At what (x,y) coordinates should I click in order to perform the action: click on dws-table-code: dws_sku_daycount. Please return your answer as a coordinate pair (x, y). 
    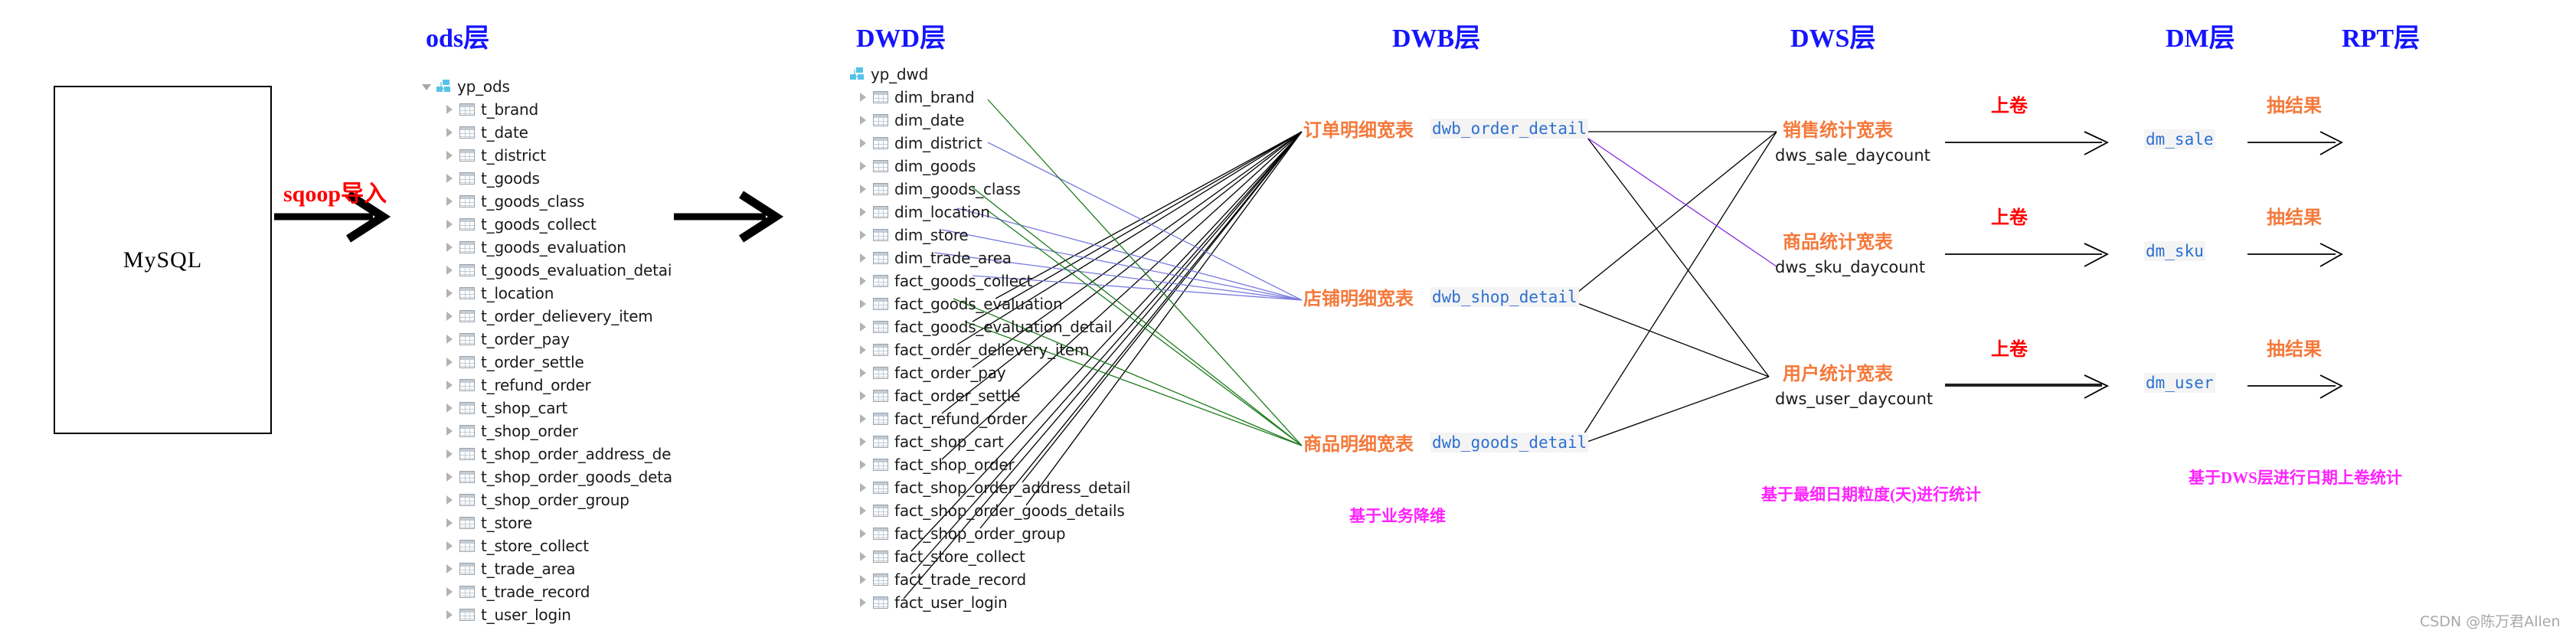
    Looking at the image, I should click on (1850, 267).